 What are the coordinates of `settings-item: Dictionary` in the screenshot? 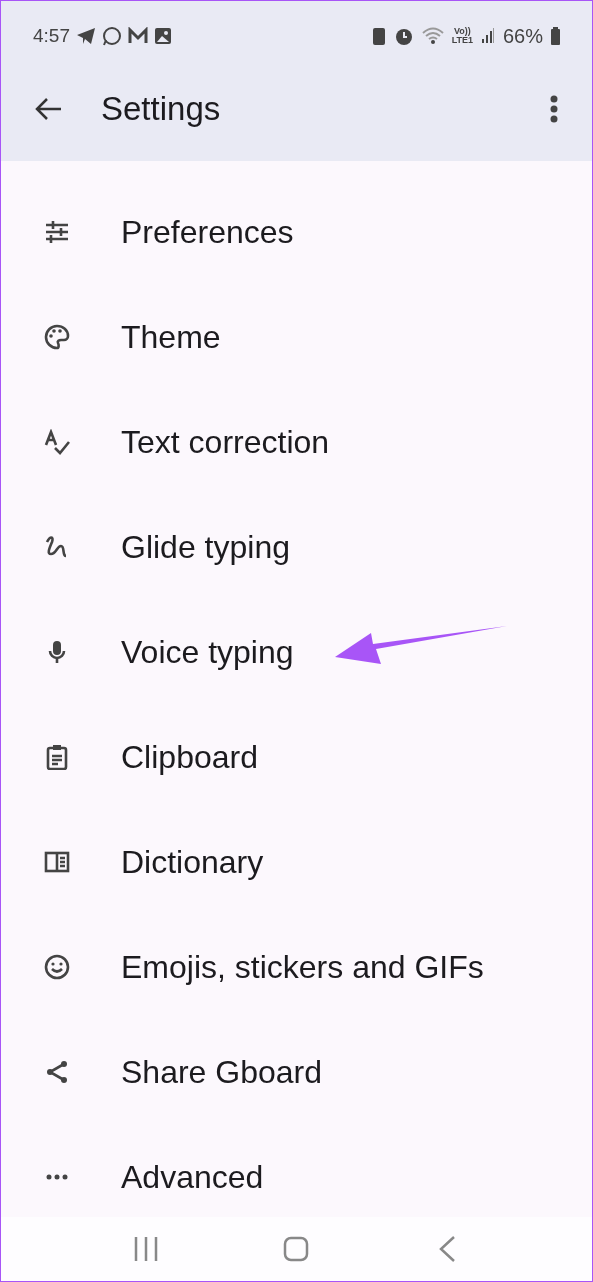 It's located at (296, 862).